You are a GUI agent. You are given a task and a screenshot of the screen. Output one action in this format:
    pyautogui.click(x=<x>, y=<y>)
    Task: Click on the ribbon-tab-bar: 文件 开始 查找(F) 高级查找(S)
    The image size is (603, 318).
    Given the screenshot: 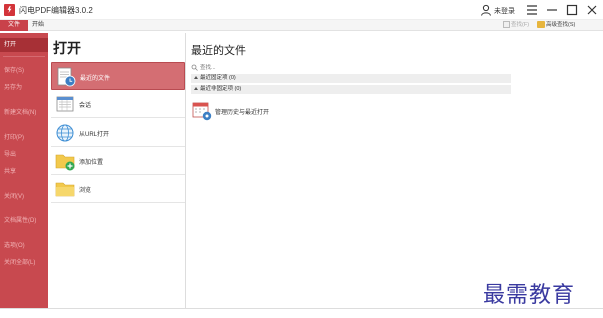 What is the action you would take?
    pyautogui.click(x=301, y=25)
    